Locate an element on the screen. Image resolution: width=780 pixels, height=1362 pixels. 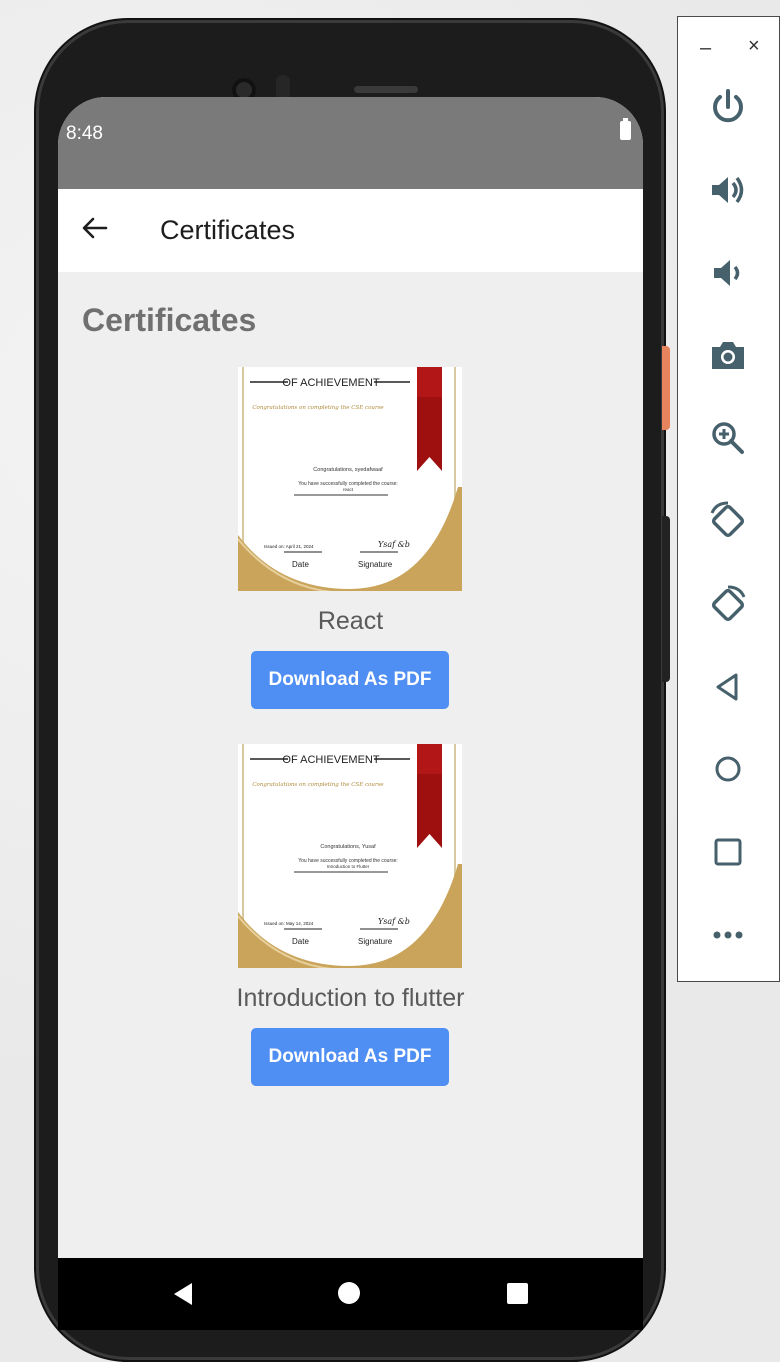
certificate-issued: Issued on: May 14, 2024 is located at coordinates (289, 923).